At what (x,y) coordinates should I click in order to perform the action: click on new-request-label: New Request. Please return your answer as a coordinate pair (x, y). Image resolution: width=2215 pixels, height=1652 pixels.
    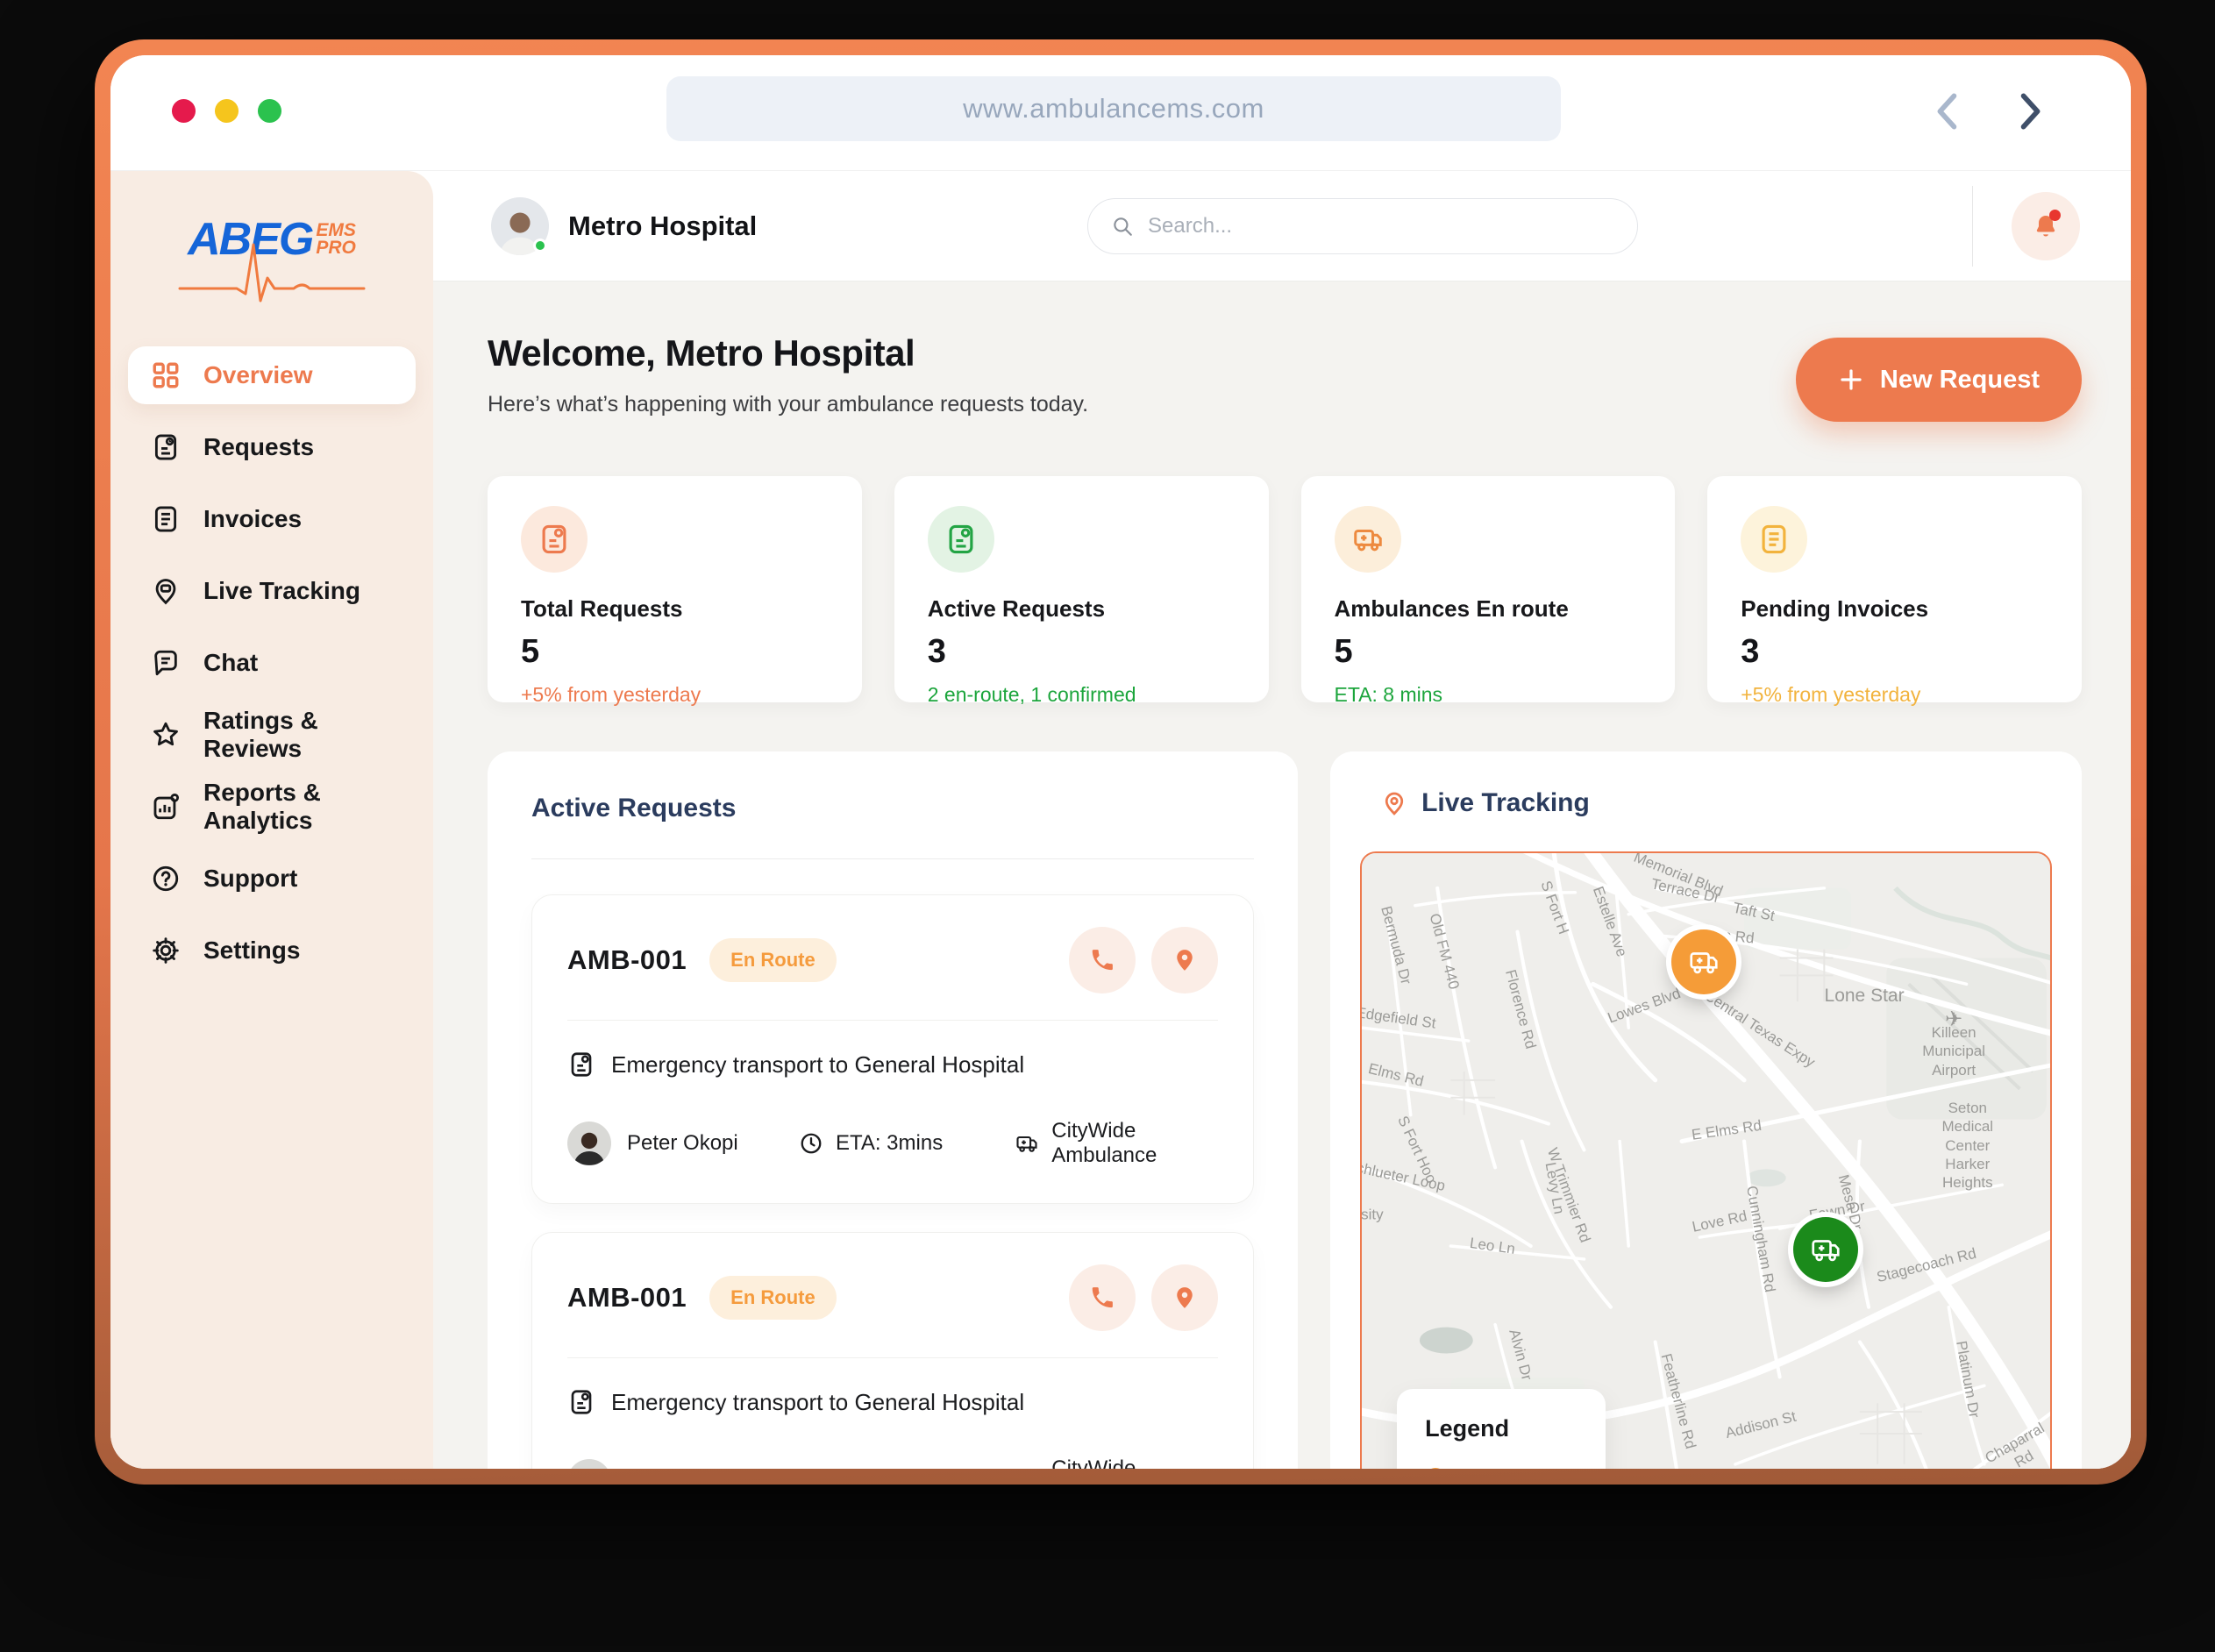
    Looking at the image, I should click on (1959, 379).